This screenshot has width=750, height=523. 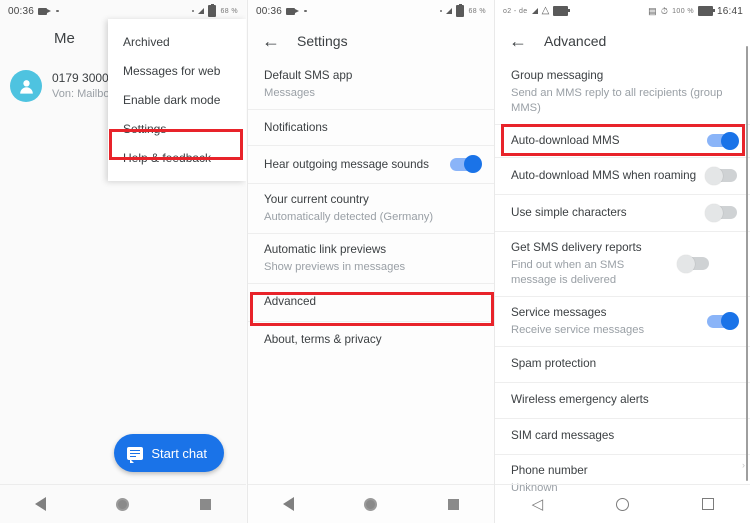 What do you see at coordinates (743, 464) in the screenshot?
I see `chevron-right-icon: ›` at bounding box center [743, 464].